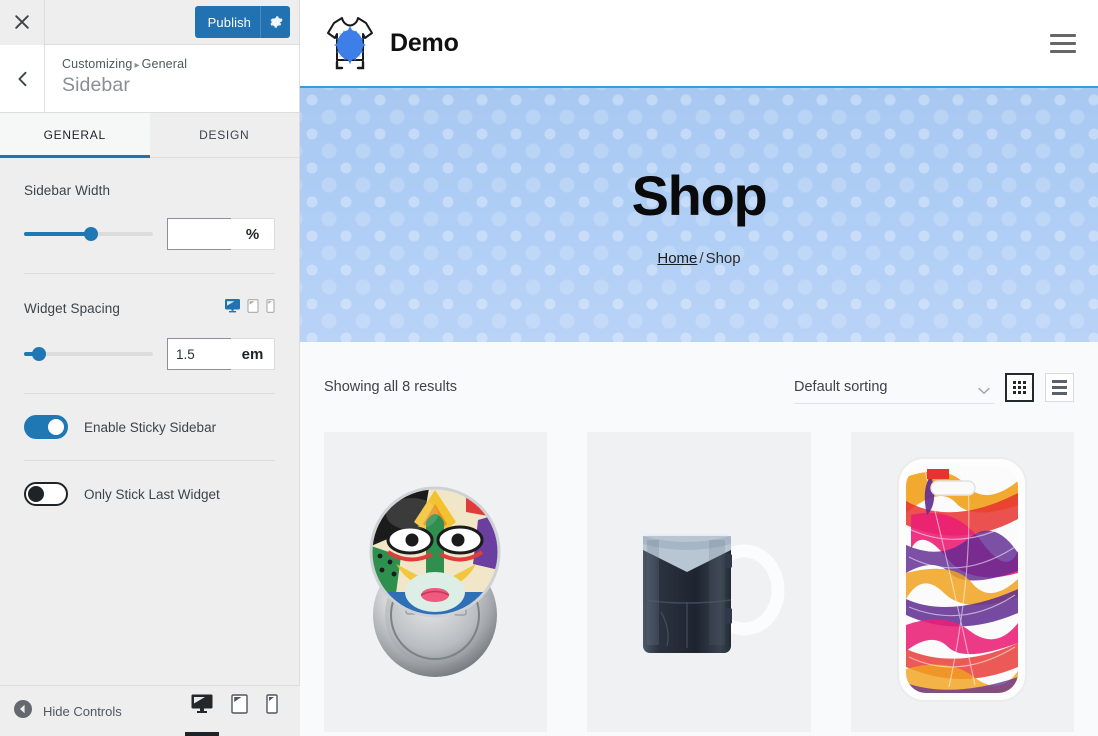  I want to click on enable-sticky-sidebar-label: Enable Sticky Sidebar, so click(150, 427).